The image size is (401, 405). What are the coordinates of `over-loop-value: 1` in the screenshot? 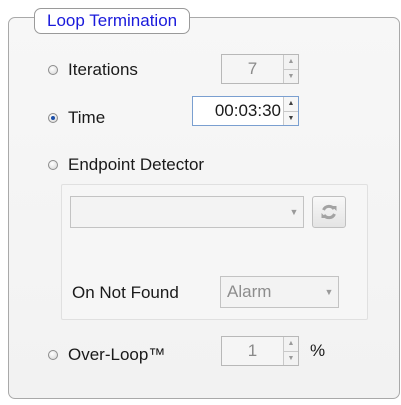 It's located at (252, 350).